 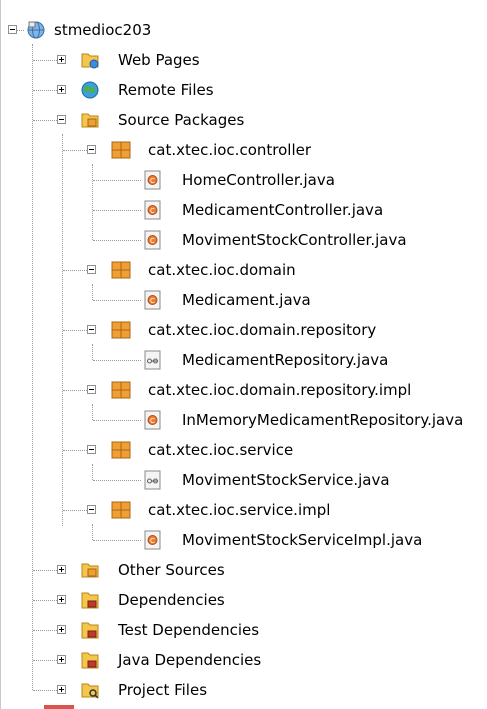 I want to click on tree-node-label: MovimentStockService.java, so click(x=286, y=480).